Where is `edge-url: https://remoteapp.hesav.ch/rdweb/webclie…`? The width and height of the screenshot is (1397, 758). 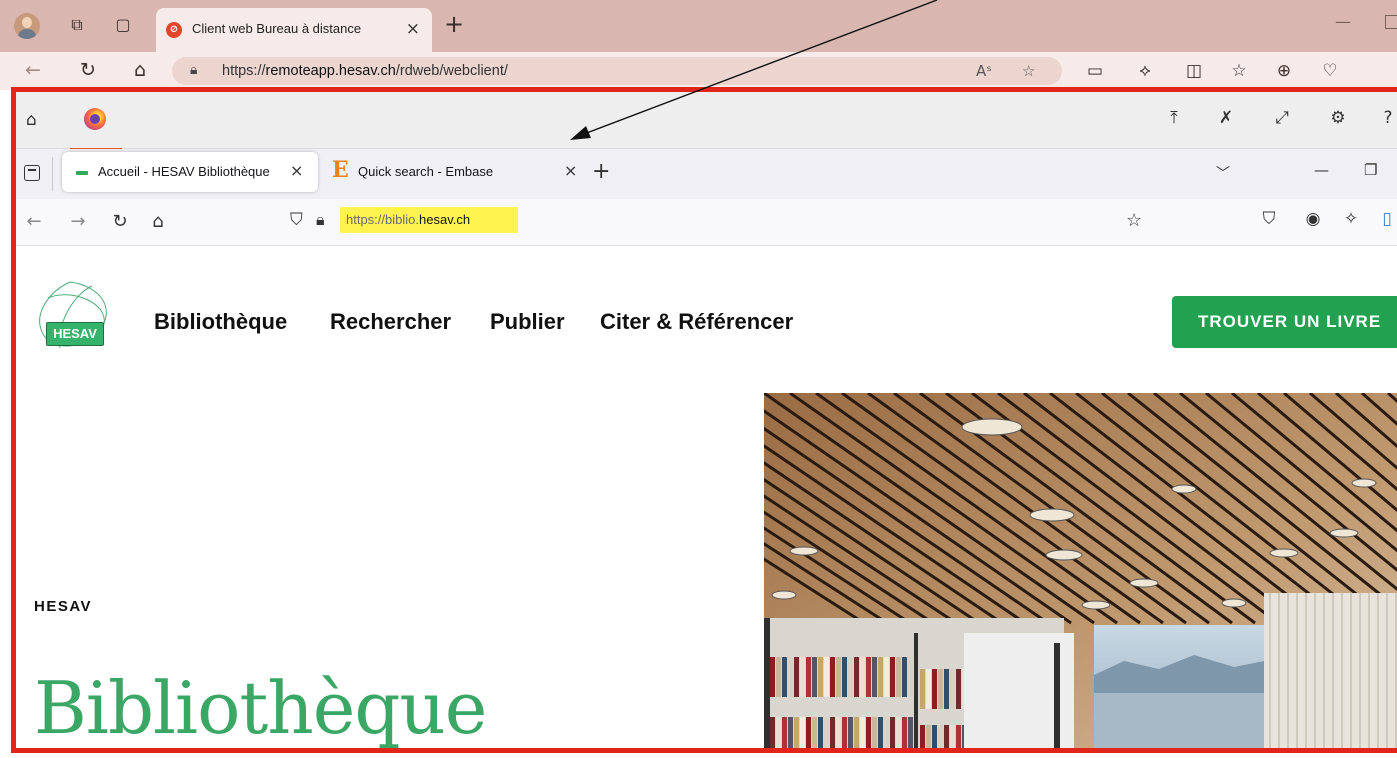 edge-url: https://remoteapp.hesav.ch/rdweb/webclie… is located at coordinates (365, 71).